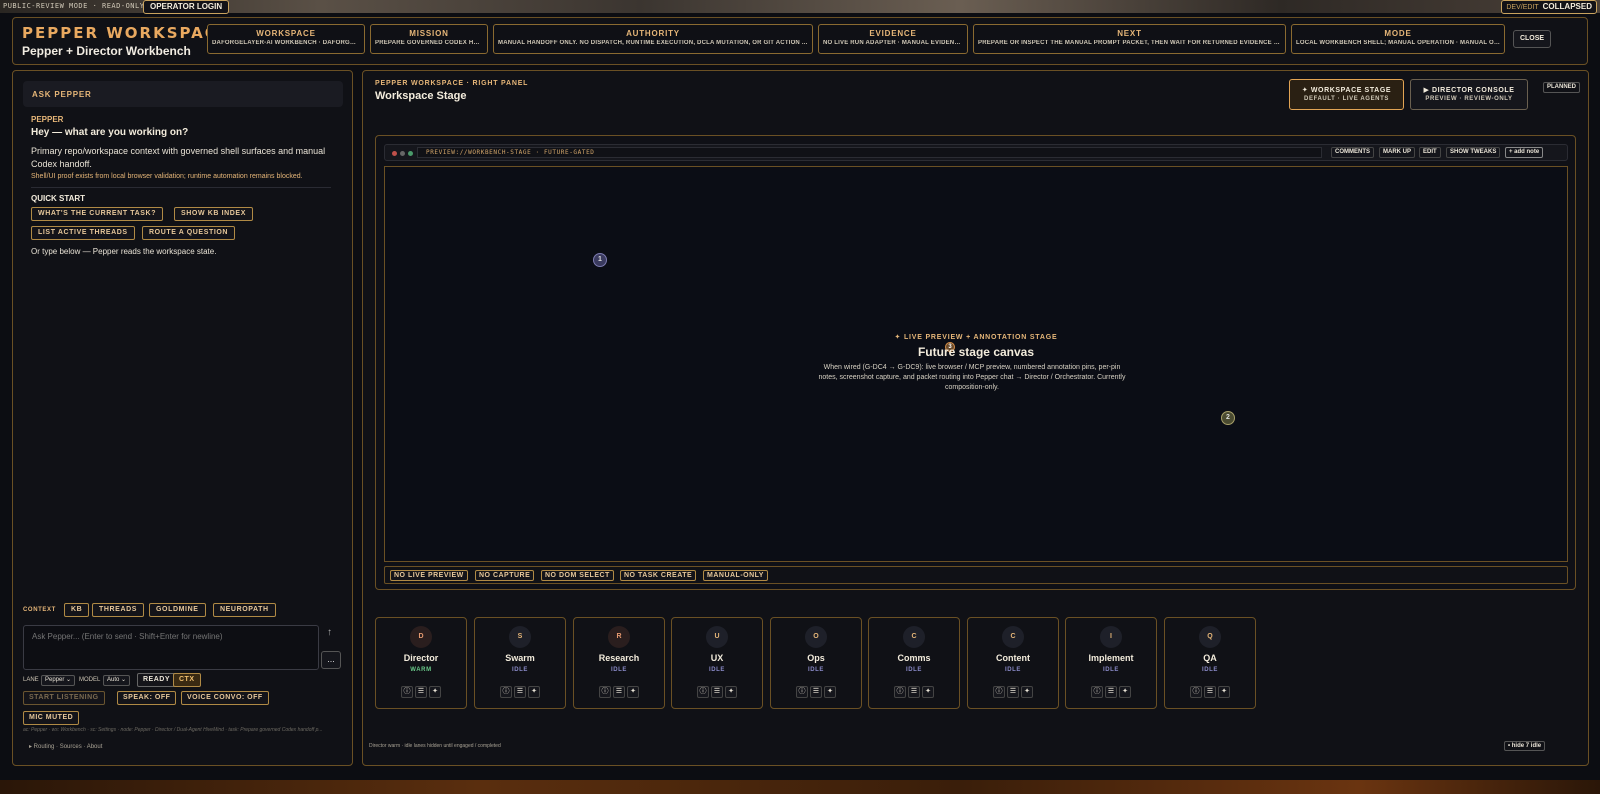  I want to click on speak-toggle: SPEAK: OFF, so click(147, 698).